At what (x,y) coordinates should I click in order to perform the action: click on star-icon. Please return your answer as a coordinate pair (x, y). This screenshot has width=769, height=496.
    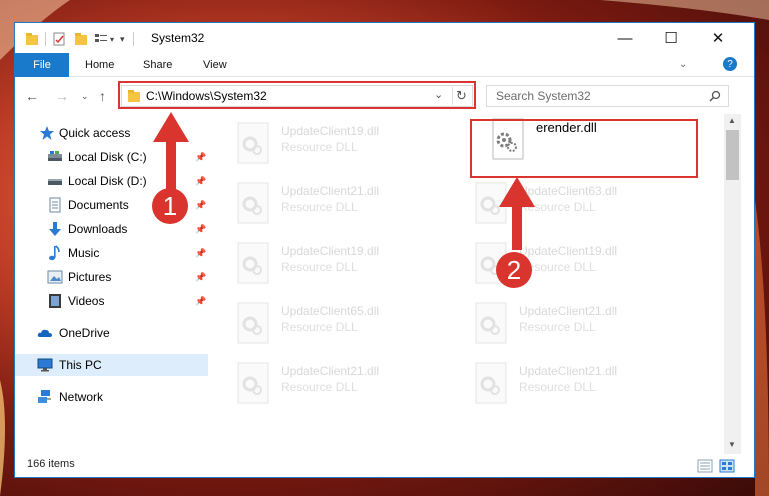
    Looking at the image, I should click on (47, 133).